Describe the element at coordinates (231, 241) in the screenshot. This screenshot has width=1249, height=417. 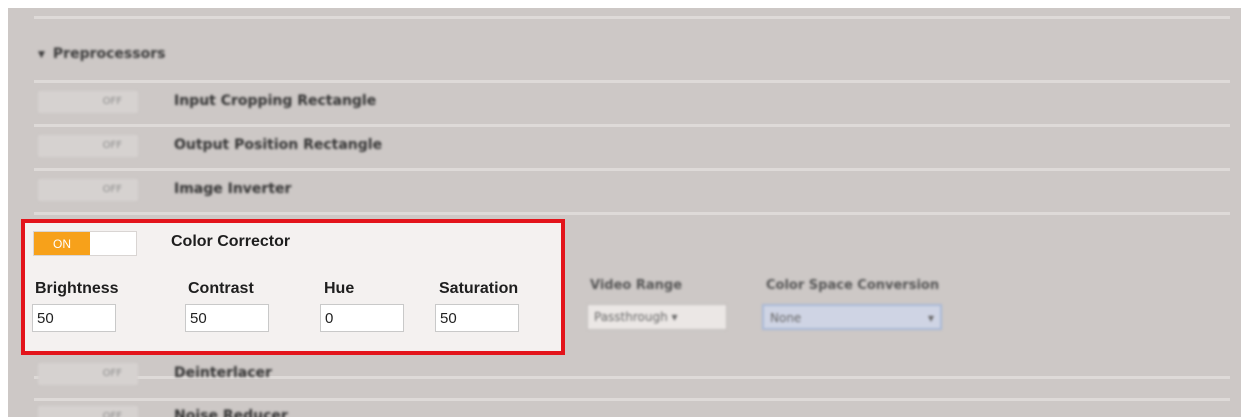
I see `color-corrector-title: Color Corrector` at that location.